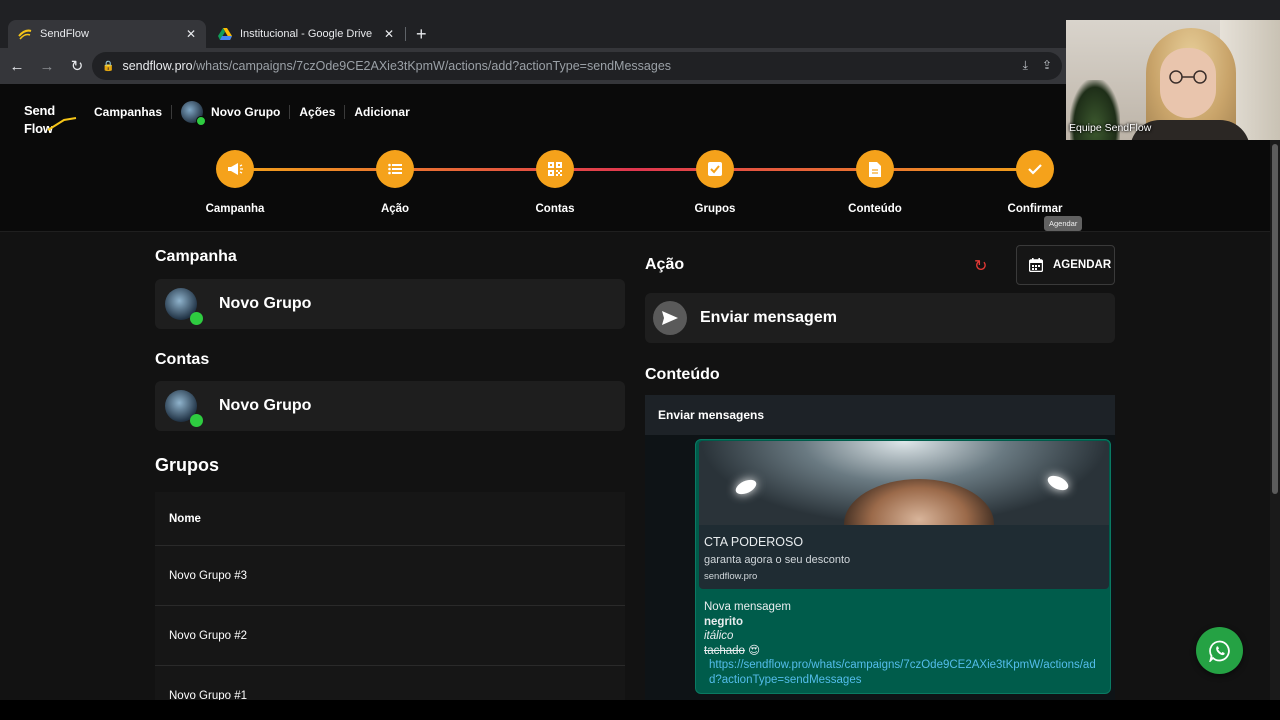 The image size is (1280, 720). I want to click on message-strike: tachado, so click(724, 650).